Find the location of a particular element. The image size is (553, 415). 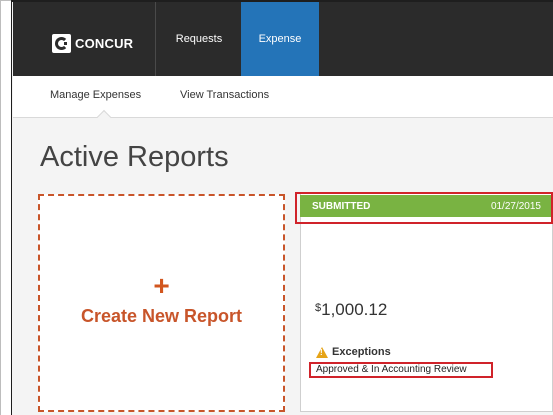

subnav-view-transactions: View Transactions is located at coordinates (224, 95).